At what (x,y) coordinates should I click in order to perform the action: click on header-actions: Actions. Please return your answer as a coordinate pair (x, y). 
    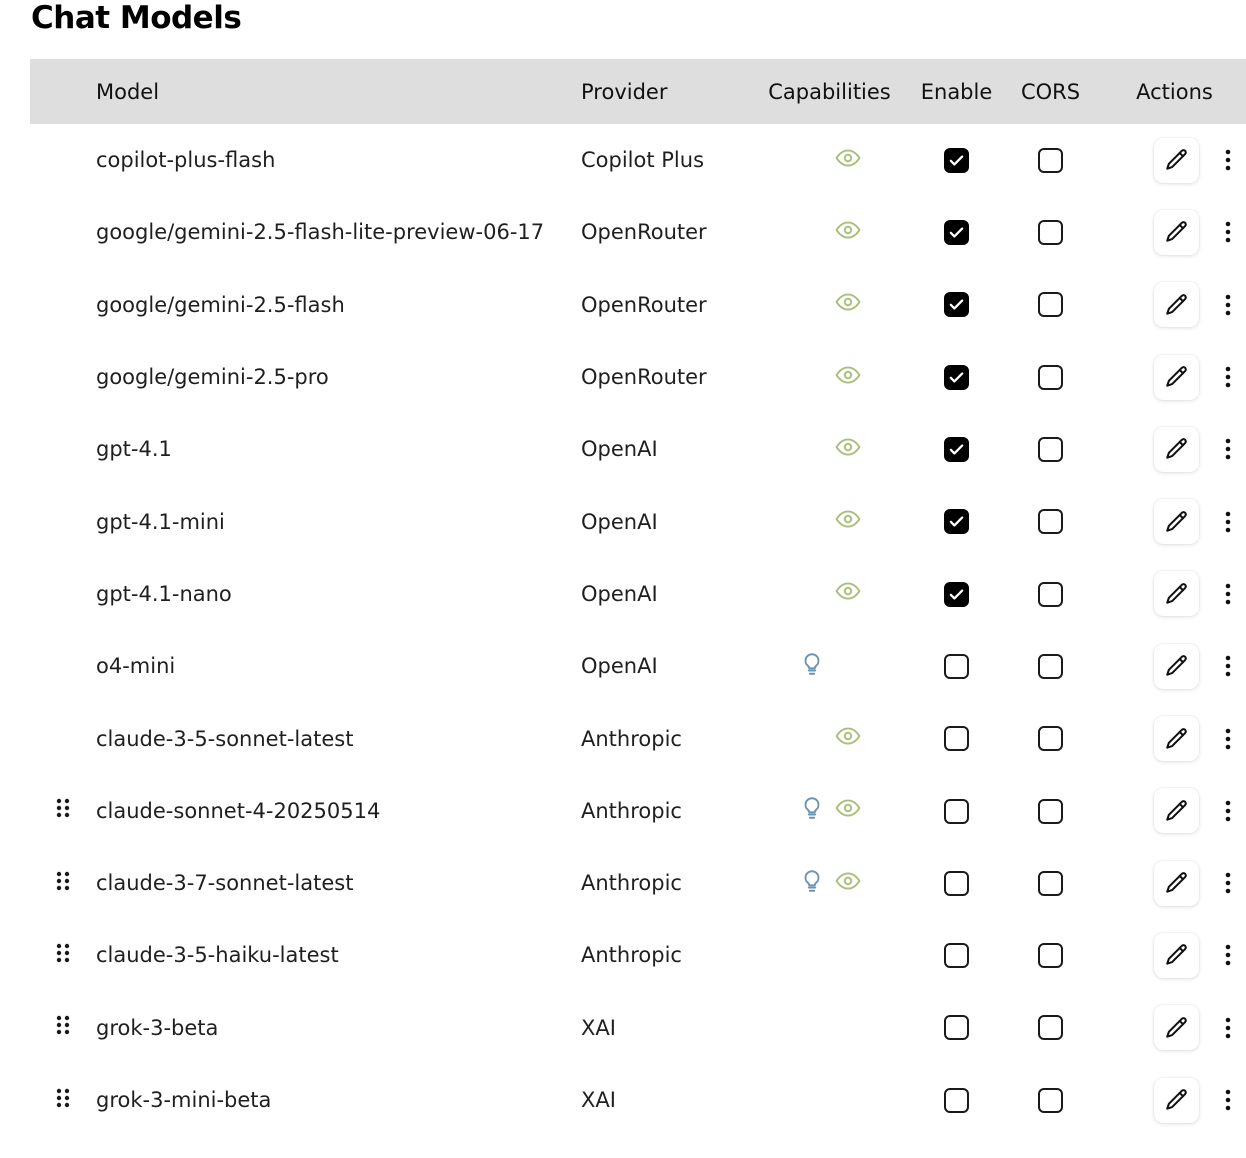
    Looking at the image, I should click on (1174, 91).